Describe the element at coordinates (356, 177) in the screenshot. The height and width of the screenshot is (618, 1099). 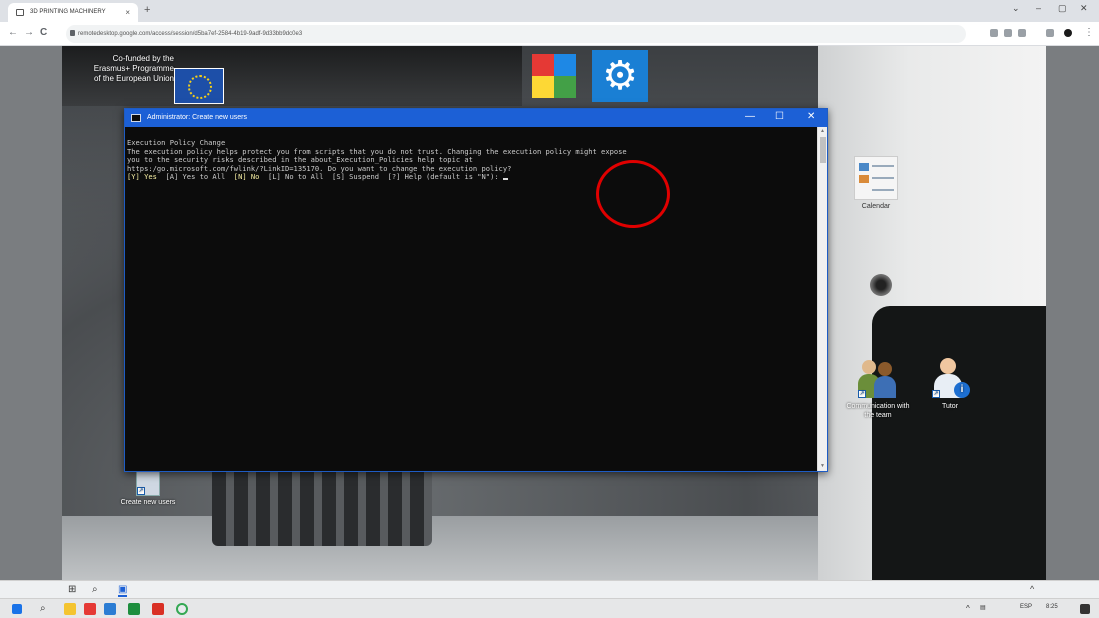
I see `prompt-option-suspend: [S] Suspend` at that location.